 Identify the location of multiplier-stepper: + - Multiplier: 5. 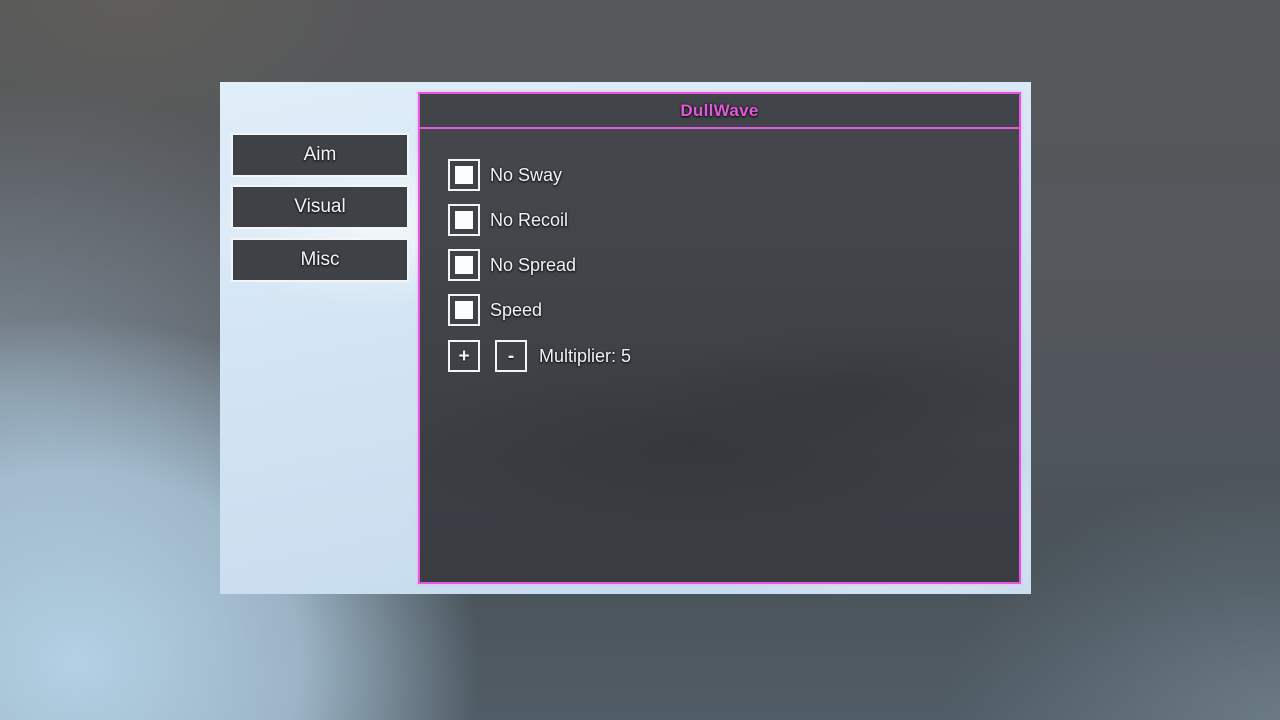
(733, 356).